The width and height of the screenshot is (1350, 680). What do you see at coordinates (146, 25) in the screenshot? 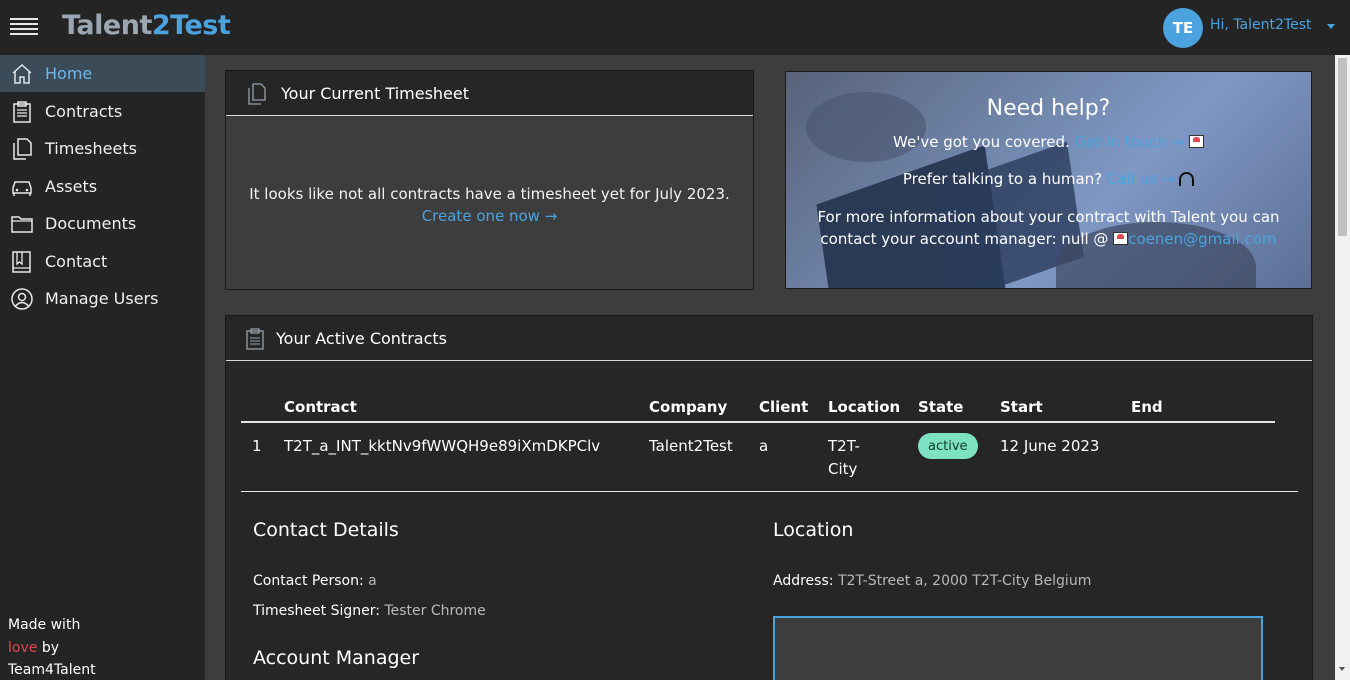
I see `app-logo: Talent2Test` at bounding box center [146, 25].